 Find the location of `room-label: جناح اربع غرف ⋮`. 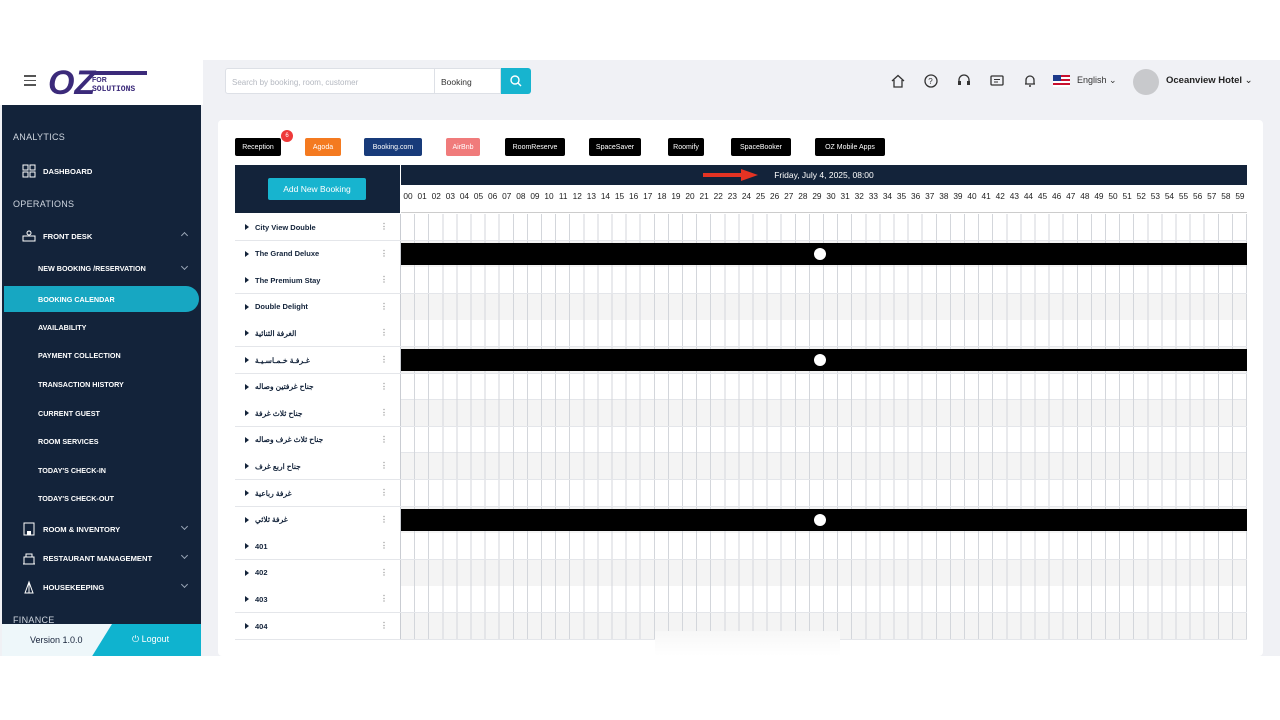

room-label: جناح اربع غرف ⋮ is located at coordinates (318, 466).